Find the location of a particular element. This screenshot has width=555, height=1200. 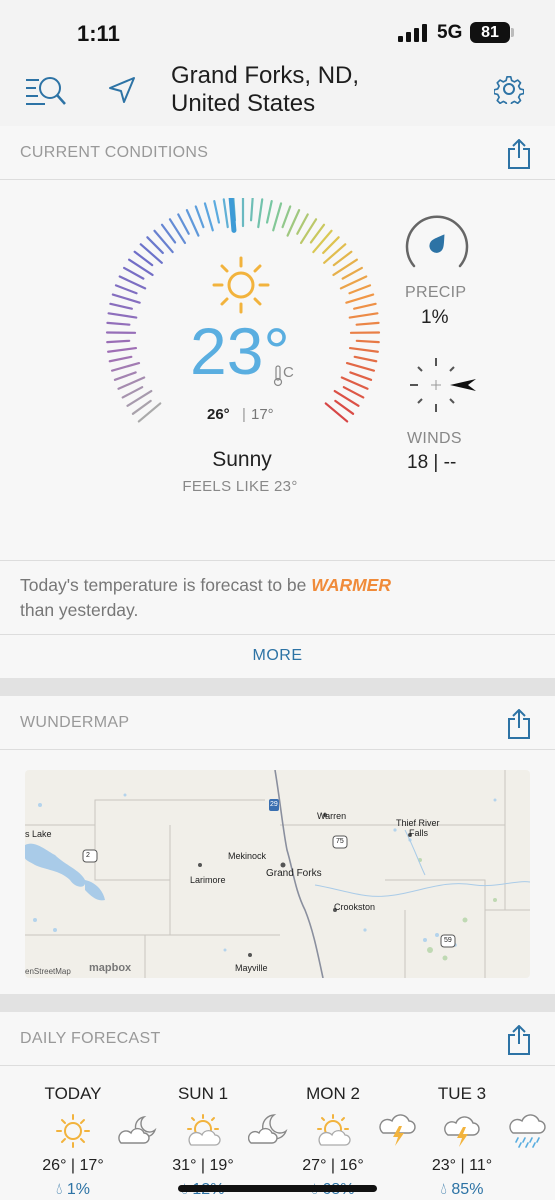

forecast-temps-sun: 31° | 19° is located at coordinates (203, 1165).